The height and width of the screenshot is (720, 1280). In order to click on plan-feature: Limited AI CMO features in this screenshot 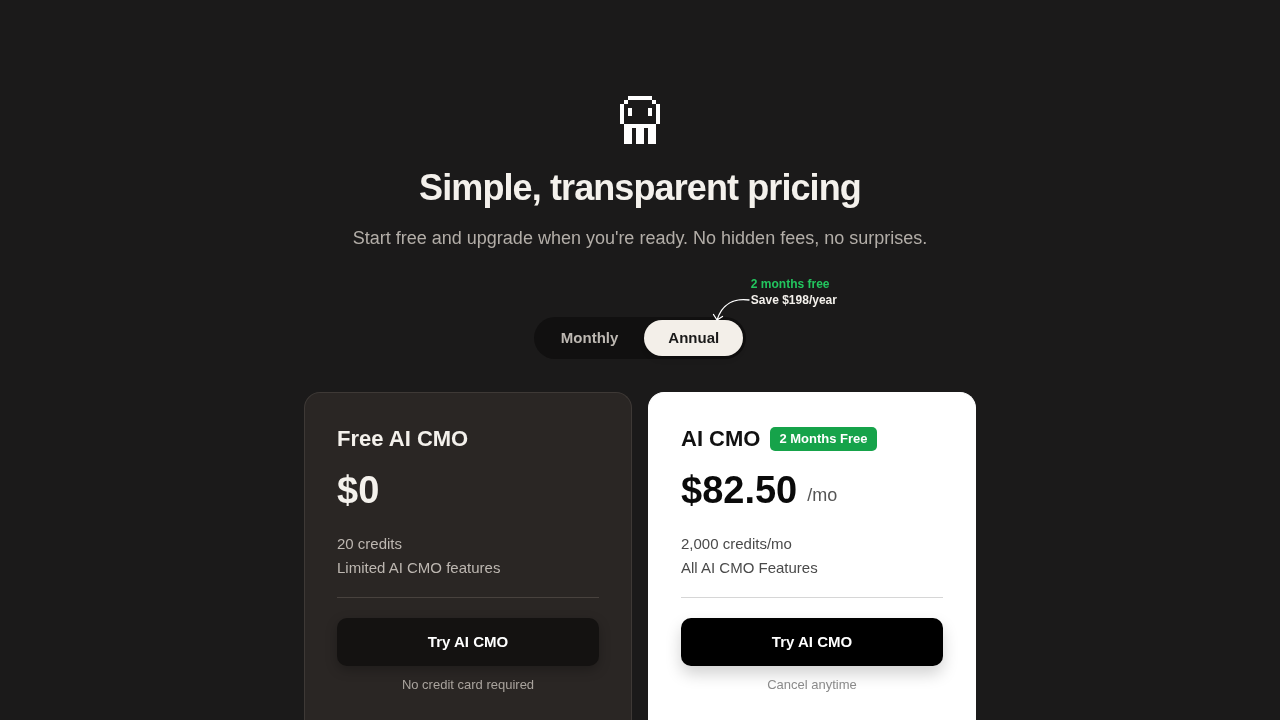, I will do `click(419, 568)`.